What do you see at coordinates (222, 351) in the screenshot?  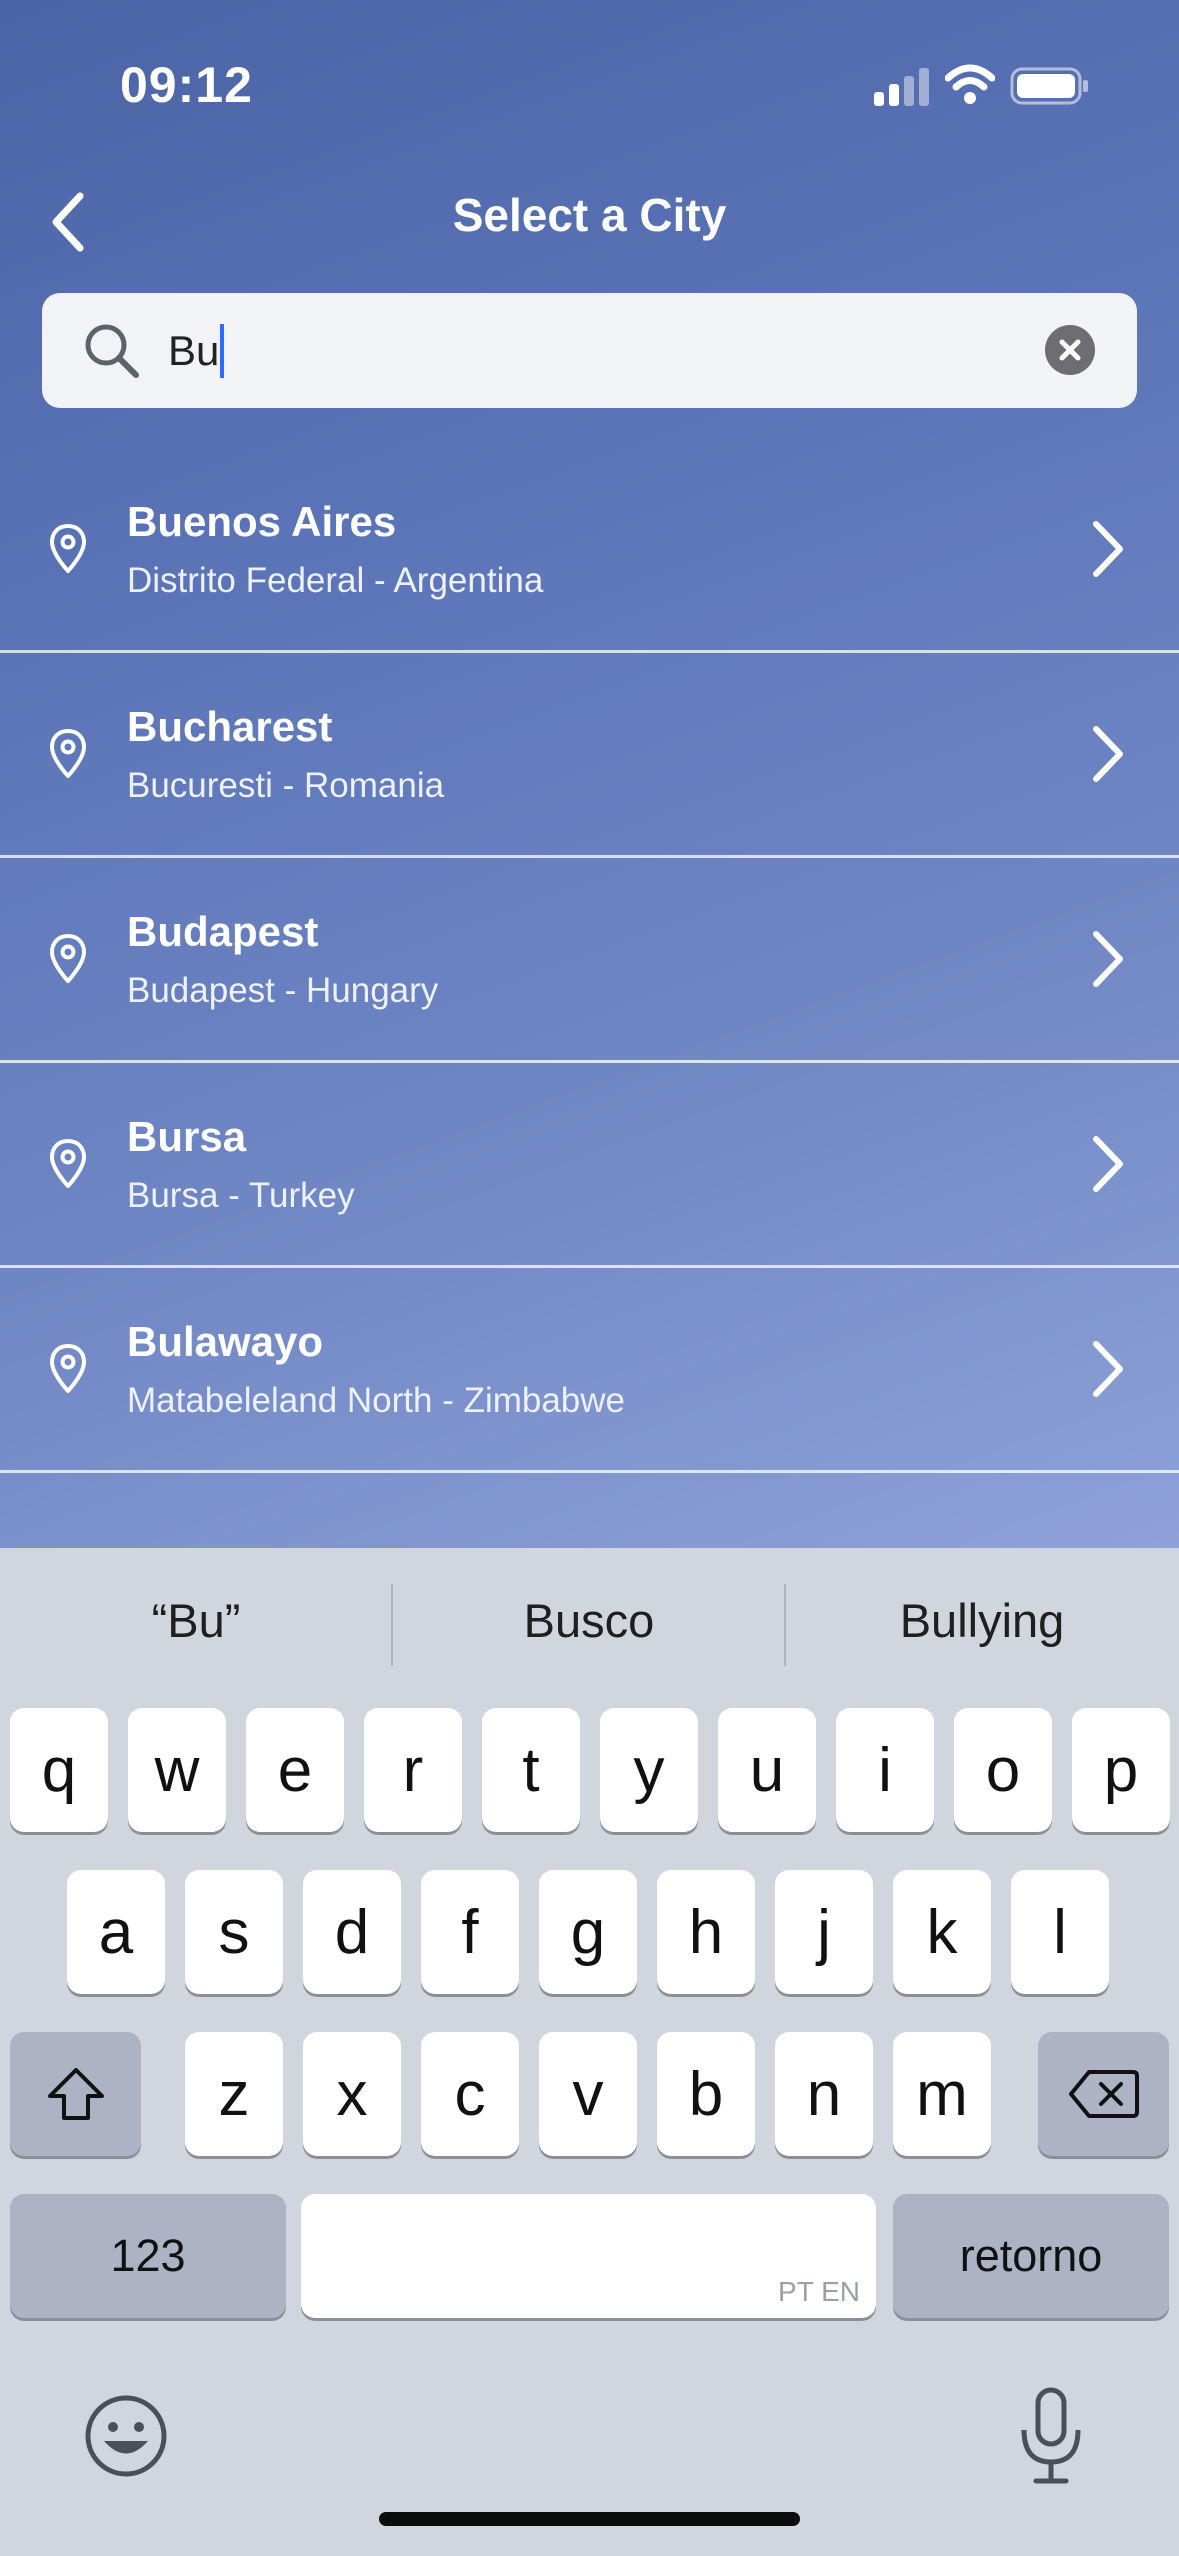 I see `text-caret` at bounding box center [222, 351].